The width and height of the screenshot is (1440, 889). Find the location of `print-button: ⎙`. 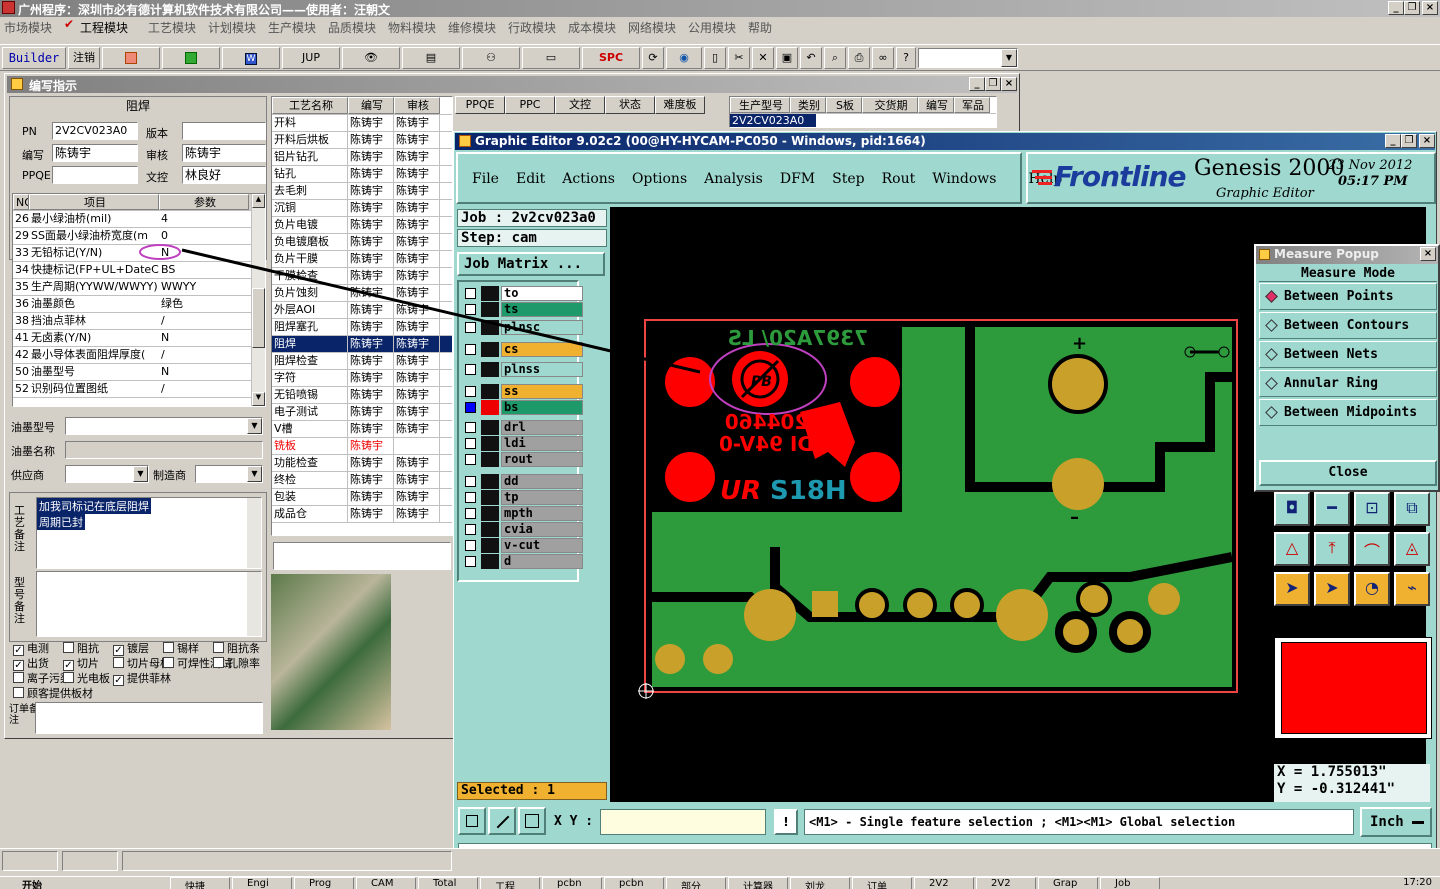

print-button: ⎙ is located at coordinates (859, 58).